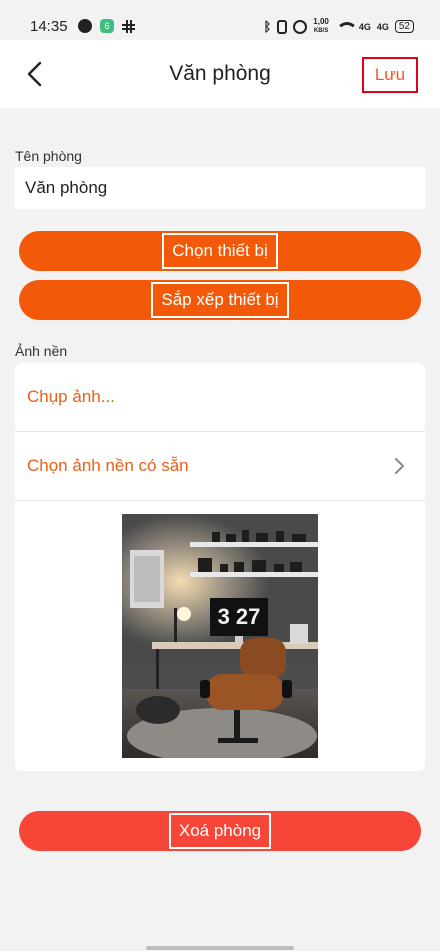  I want to click on bluetooth-icon: ᛒ, so click(267, 26).